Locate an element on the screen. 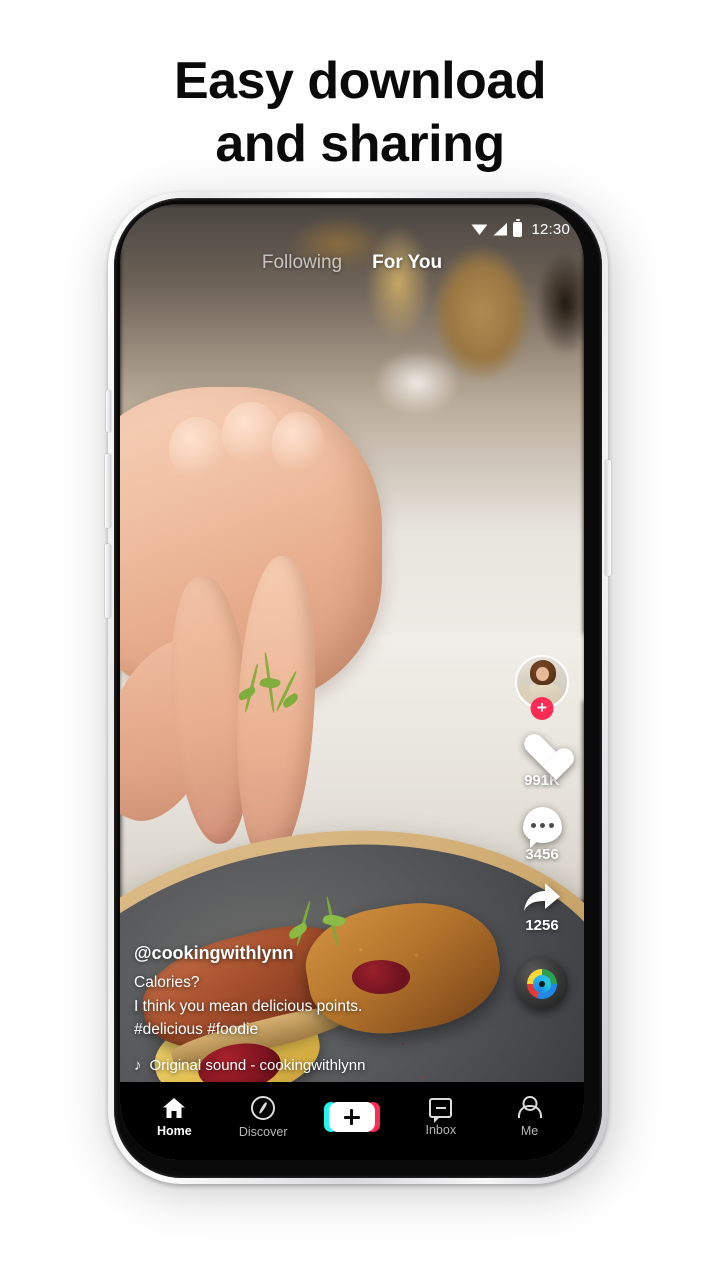 This screenshot has width=720, height=1280. home-icon is located at coordinates (174, 1108).